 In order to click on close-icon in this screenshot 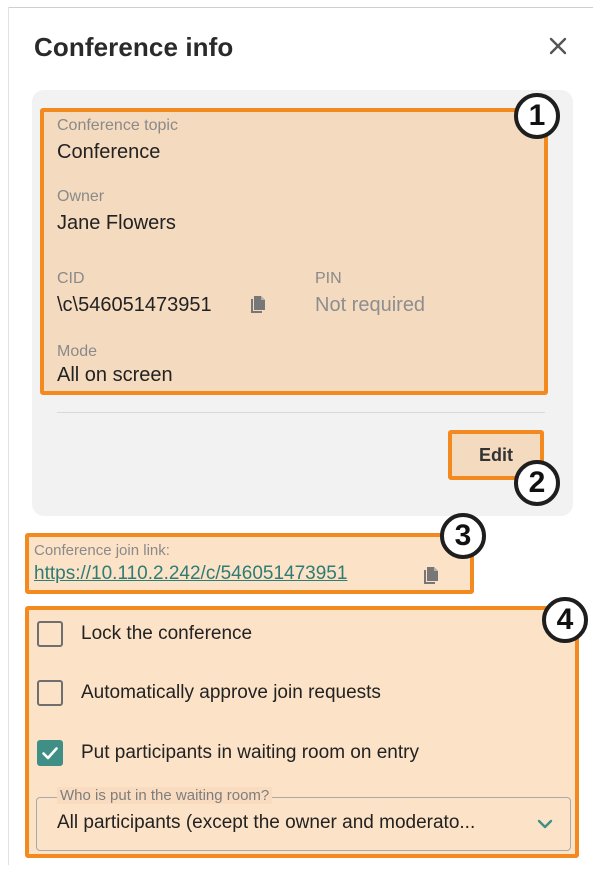, I will do `click(558, 46)`.